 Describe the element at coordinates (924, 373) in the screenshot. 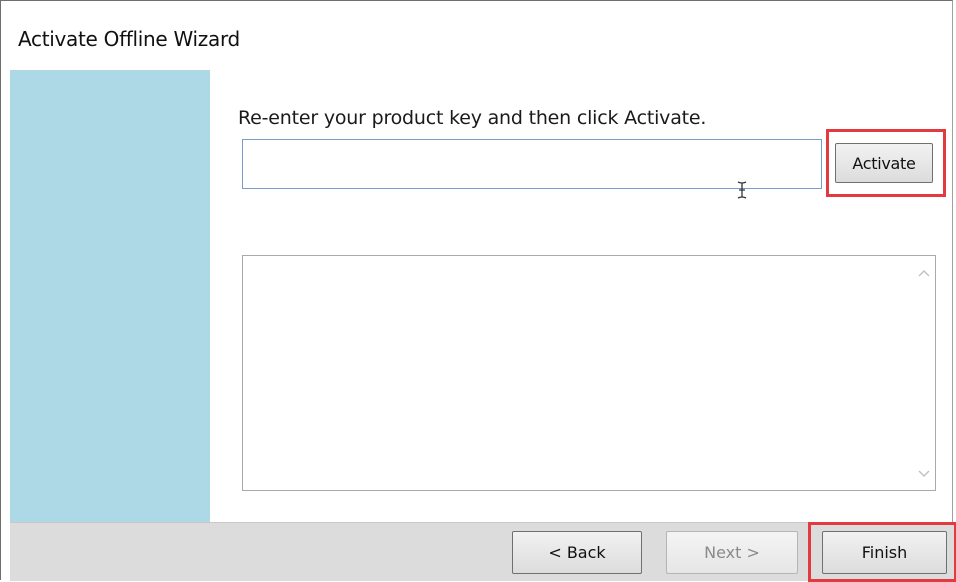

I see `vertical-scrollbar` at that location.